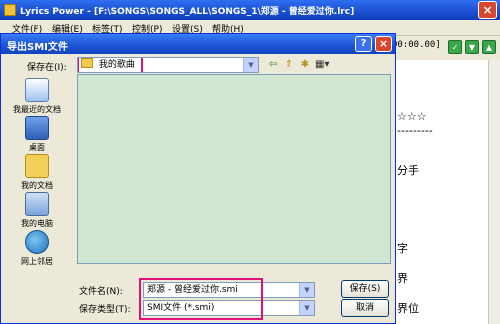 This screenshot has width=500, height=324. What do you see at coordinates (494, 192) in the screenshot?
I see `editor-scrollbar` at bounding box center [494, 192].